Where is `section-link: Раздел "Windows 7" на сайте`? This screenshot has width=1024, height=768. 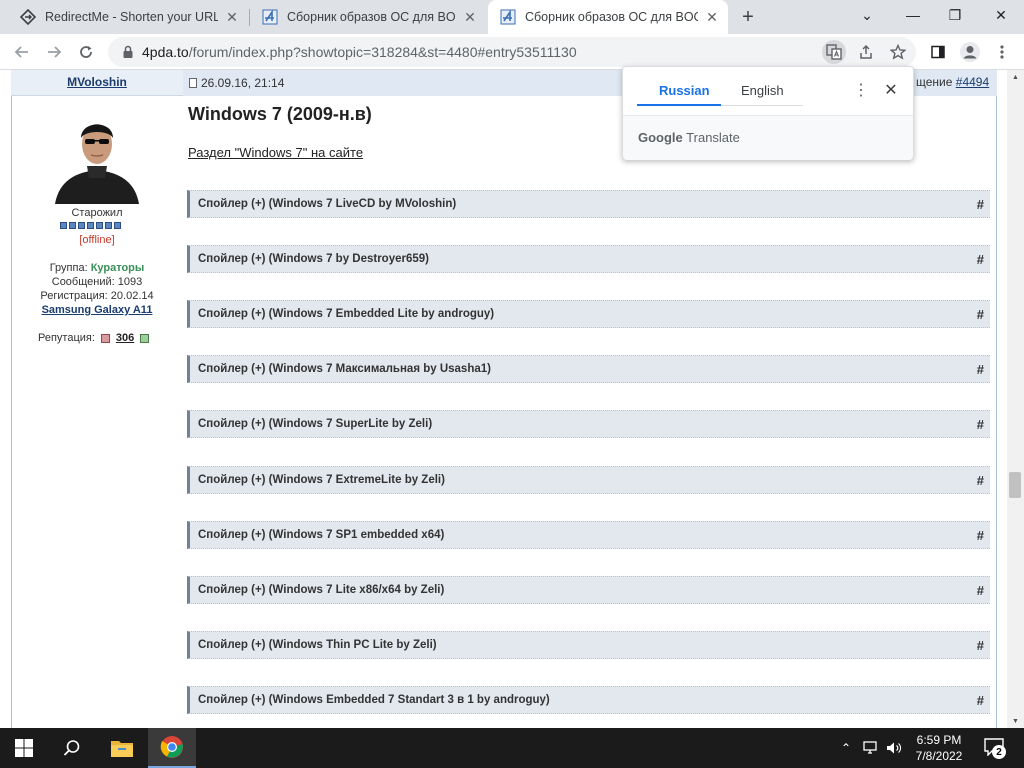
section-link: Раздел "Windows 7" на сайте is located at coordinates (275, 152).